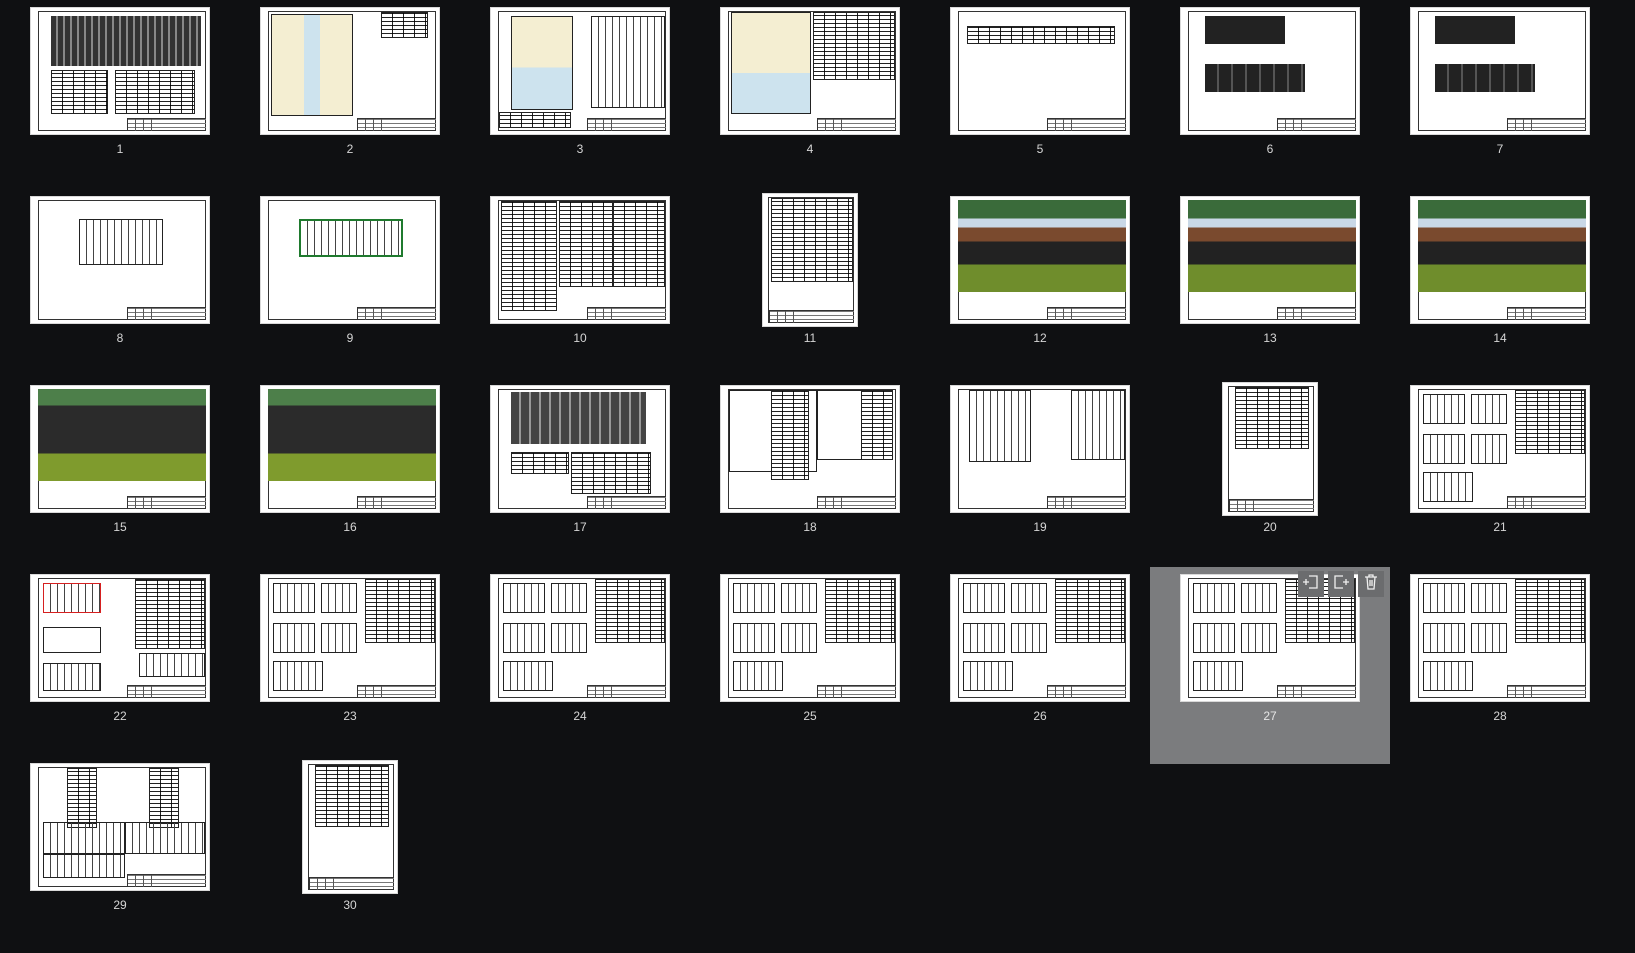 The width and height of the screenshot is (1635, 953). What do you see at coordinates (1500, 716) in the screenshot?
I see `page-number-label: 28` at bounding box center [1500, 716].